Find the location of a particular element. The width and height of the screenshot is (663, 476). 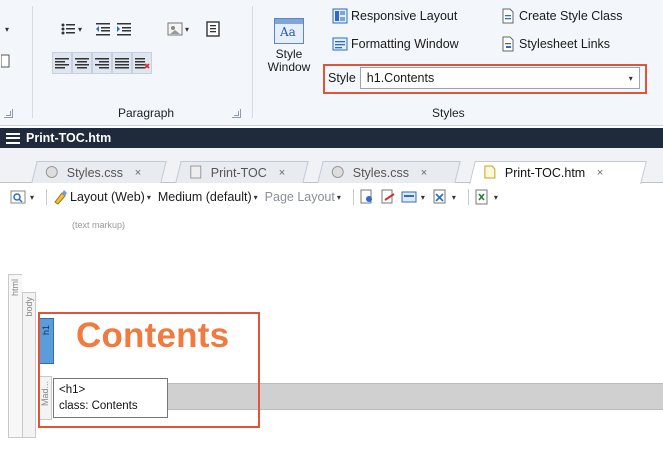

image-icon is located at coordinates (175, 29).